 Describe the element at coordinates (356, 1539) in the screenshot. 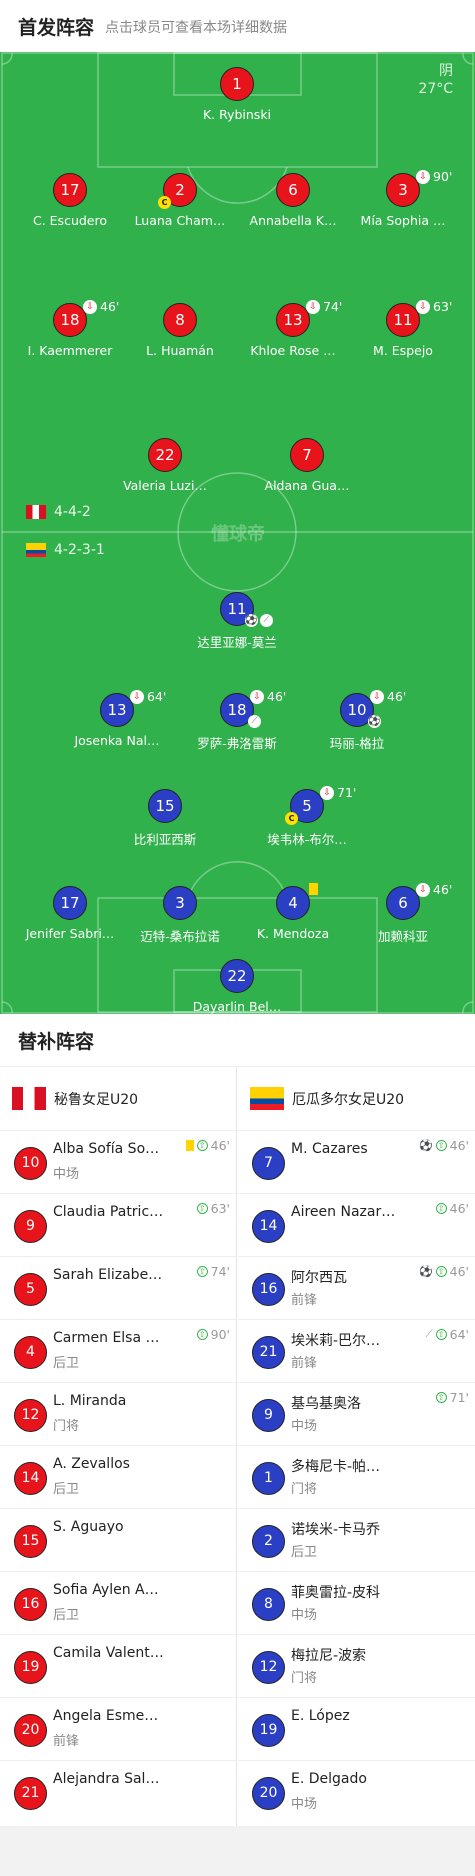

I see `bench-player-row: 2 诺埃米-卡马乔 后卫` at that location.